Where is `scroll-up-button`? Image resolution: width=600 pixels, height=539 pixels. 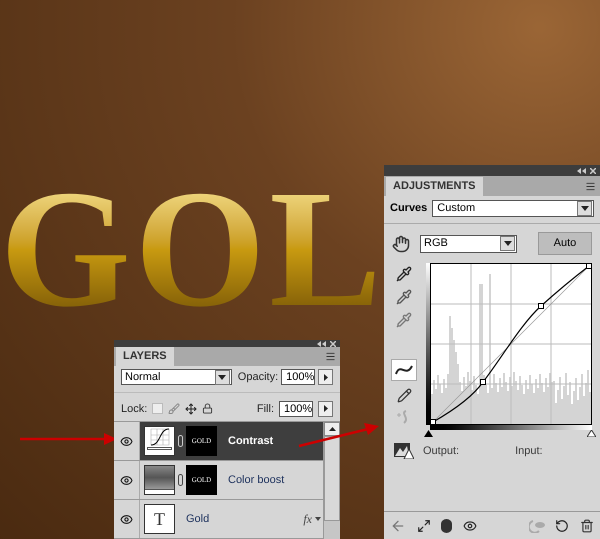
scroll-up-button is located at coordinates (332, 429).